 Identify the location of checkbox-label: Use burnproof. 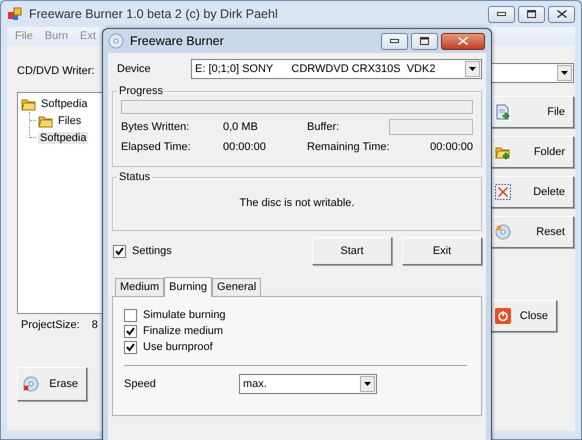
(178, 347).